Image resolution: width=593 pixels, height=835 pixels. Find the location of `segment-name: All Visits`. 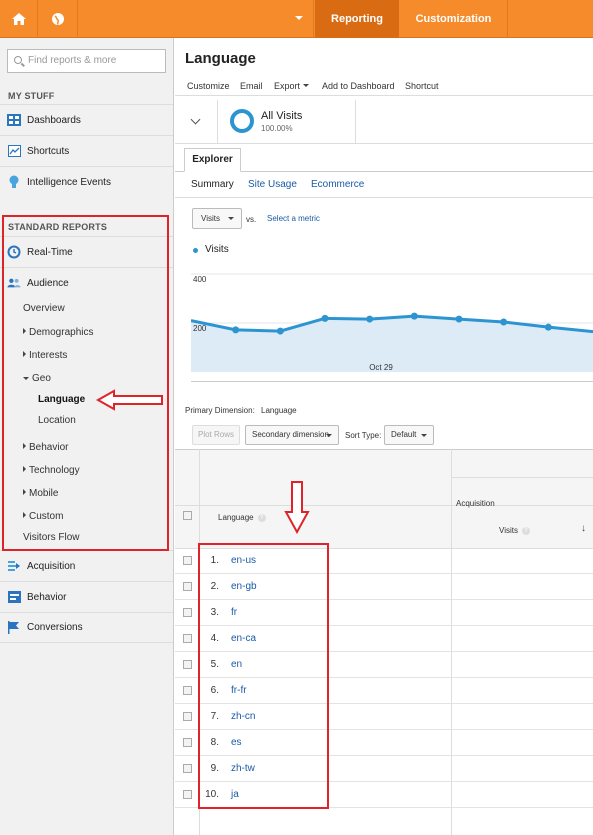

segment-name: All Visits is located at coordinates (281, 116).